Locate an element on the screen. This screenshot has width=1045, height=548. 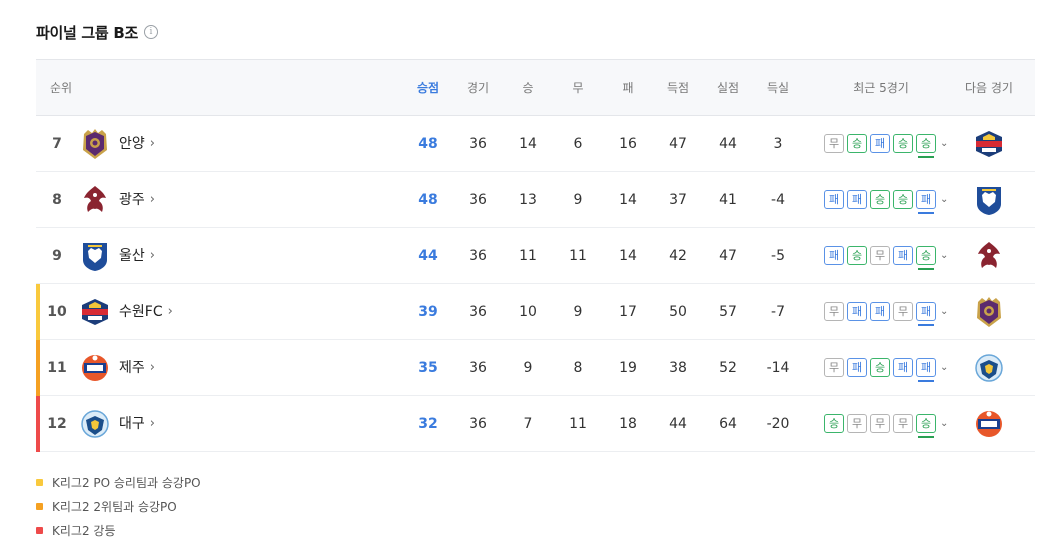
recent-form: 무 패 패 무 패 ⌄ is located at coordinates (886, 314).